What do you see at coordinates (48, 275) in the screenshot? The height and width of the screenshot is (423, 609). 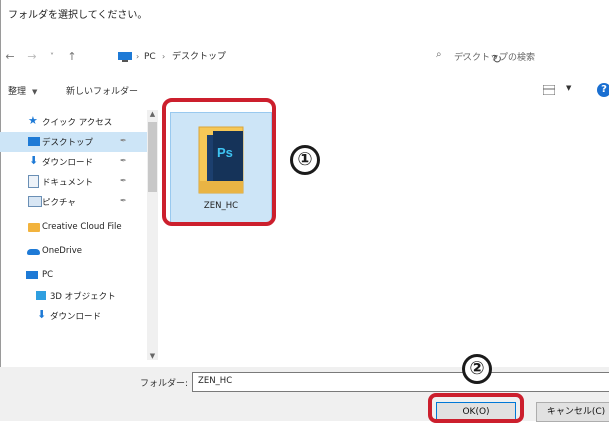 I see `sidebar-item-label: PC` at bounding box center [48, 275].